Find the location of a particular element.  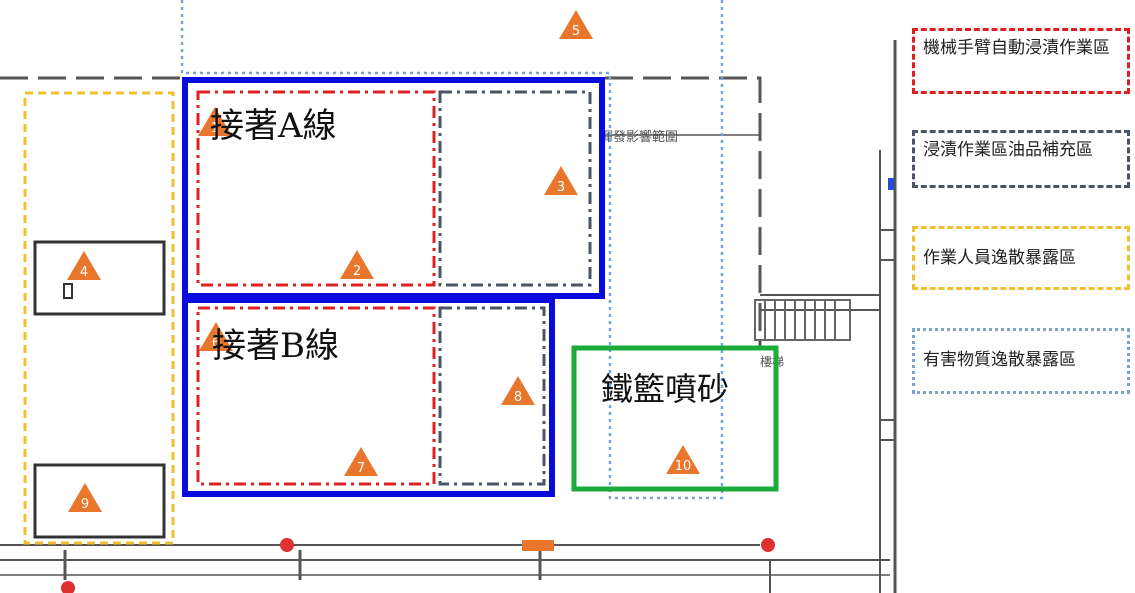

marker-number: 3 is located at coordinates (561, 187).